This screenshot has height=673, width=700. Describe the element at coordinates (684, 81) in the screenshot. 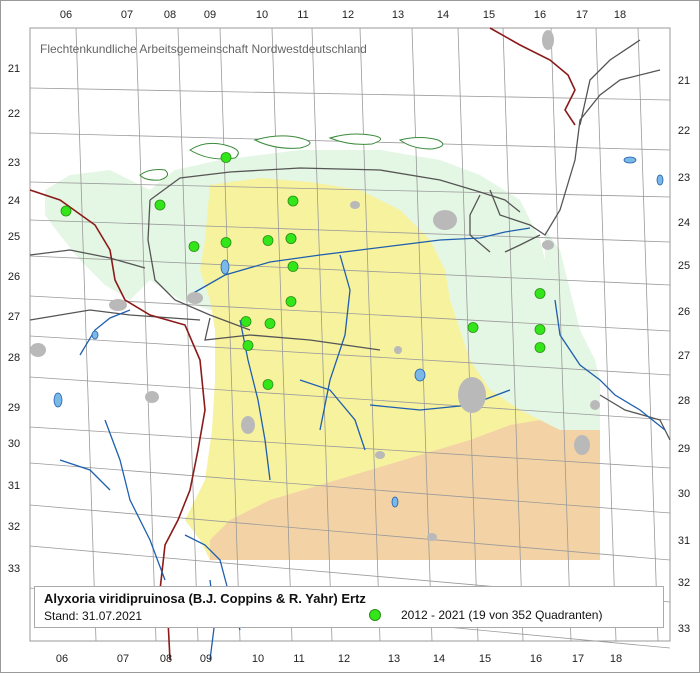

I see `y-tick-right: 21` at that location.